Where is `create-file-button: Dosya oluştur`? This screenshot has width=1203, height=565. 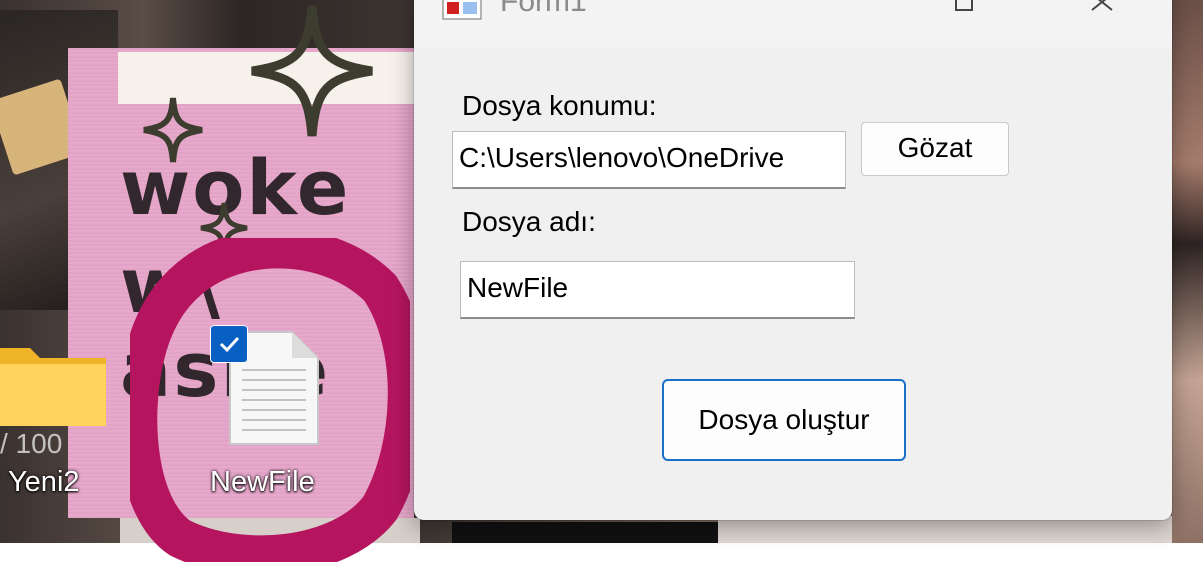 create-file-button: Dosya oluştur is located at coordinates (784, 420).